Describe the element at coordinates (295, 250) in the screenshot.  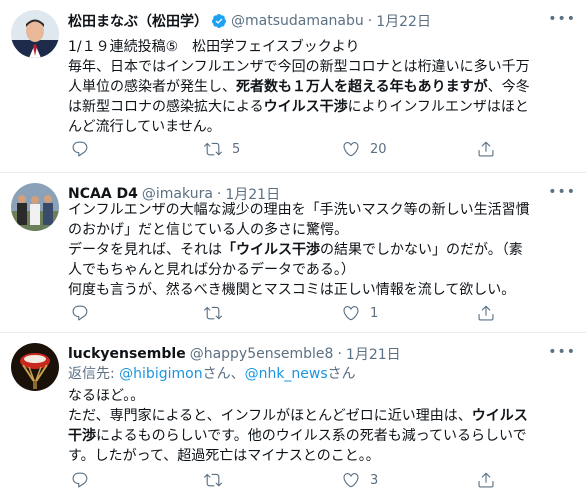
I see `tweet-line: データを見れば、それは「ウイルス干渉の結果でしかない」のだが。（素` at that location.